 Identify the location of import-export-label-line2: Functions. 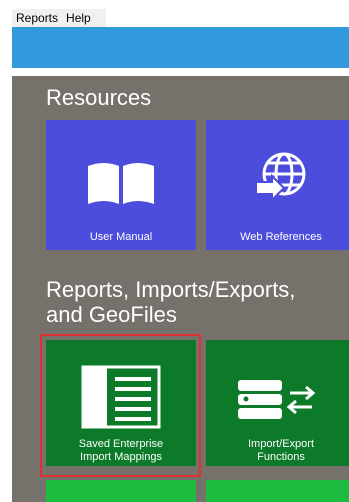
(281, 457).